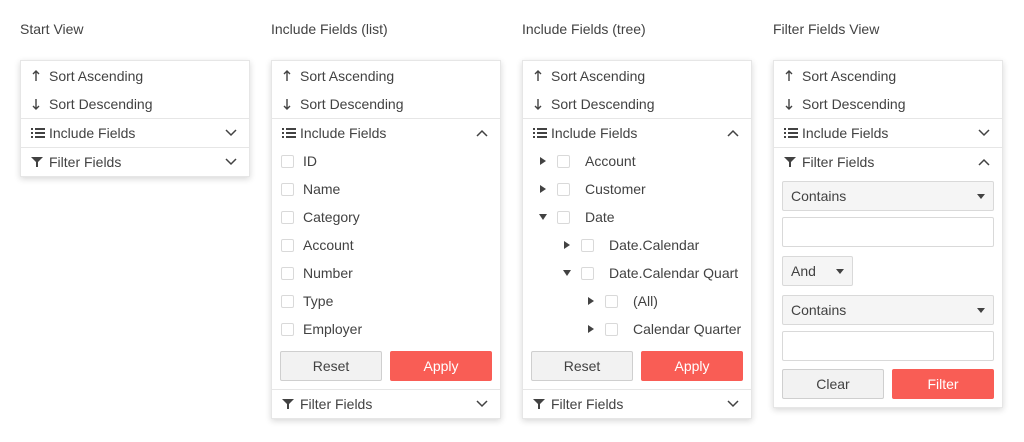  What do you see at coordinates (615, 189) in the screenshot?
I see `tree-item-label: Customer` at bounding box center [615, 189].